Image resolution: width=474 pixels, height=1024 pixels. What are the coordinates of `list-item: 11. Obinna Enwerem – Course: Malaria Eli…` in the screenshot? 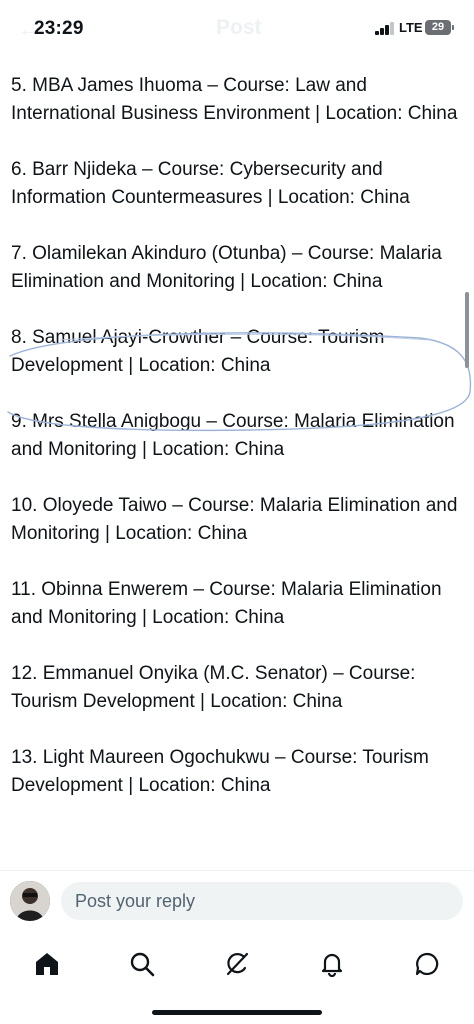 It's located at (226, 603).